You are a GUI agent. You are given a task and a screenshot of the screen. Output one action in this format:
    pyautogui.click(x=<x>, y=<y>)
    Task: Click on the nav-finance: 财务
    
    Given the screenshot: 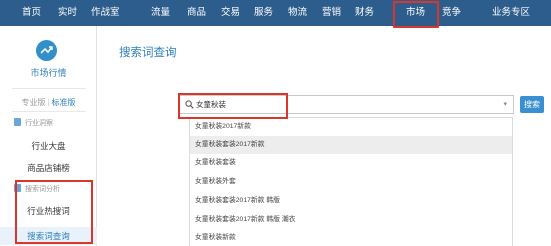 What is the action you would take?
    pyautogui.click(x=364, y=13)
    